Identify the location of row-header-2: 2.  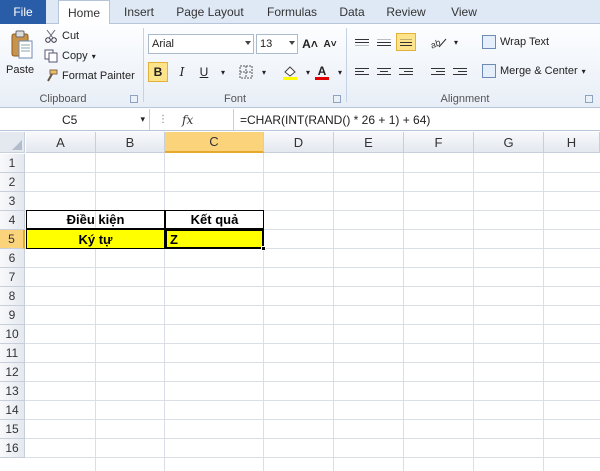
(12, 182).